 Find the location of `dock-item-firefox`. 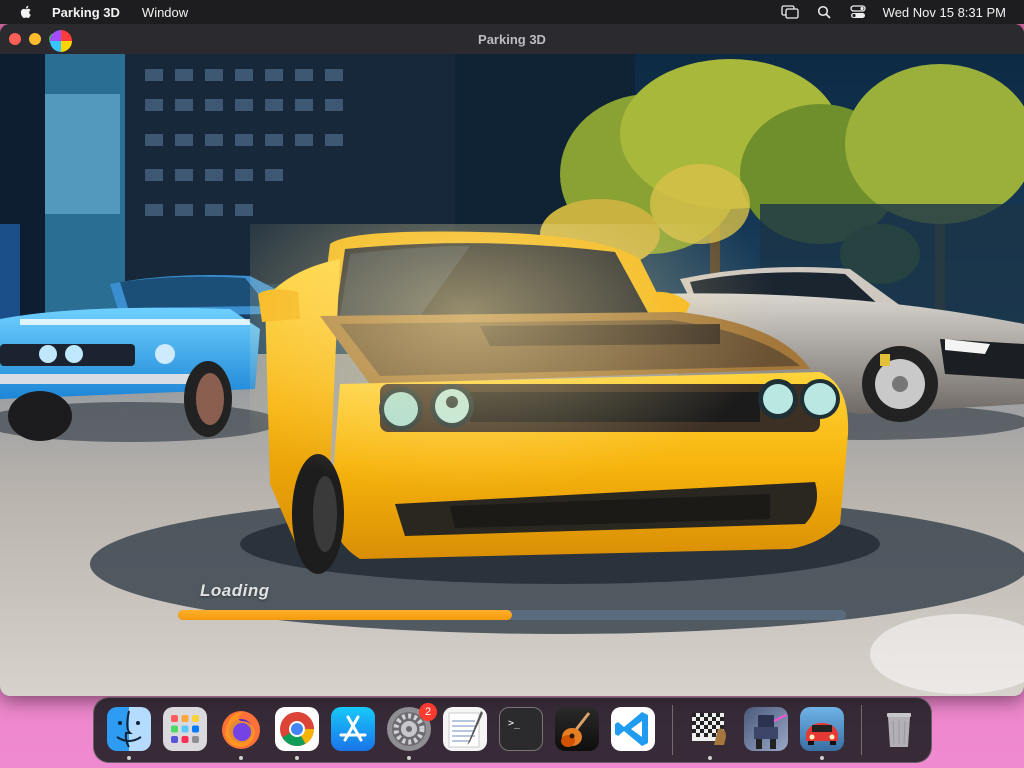

dock-item-firefox is located at coordinates (242, 733).